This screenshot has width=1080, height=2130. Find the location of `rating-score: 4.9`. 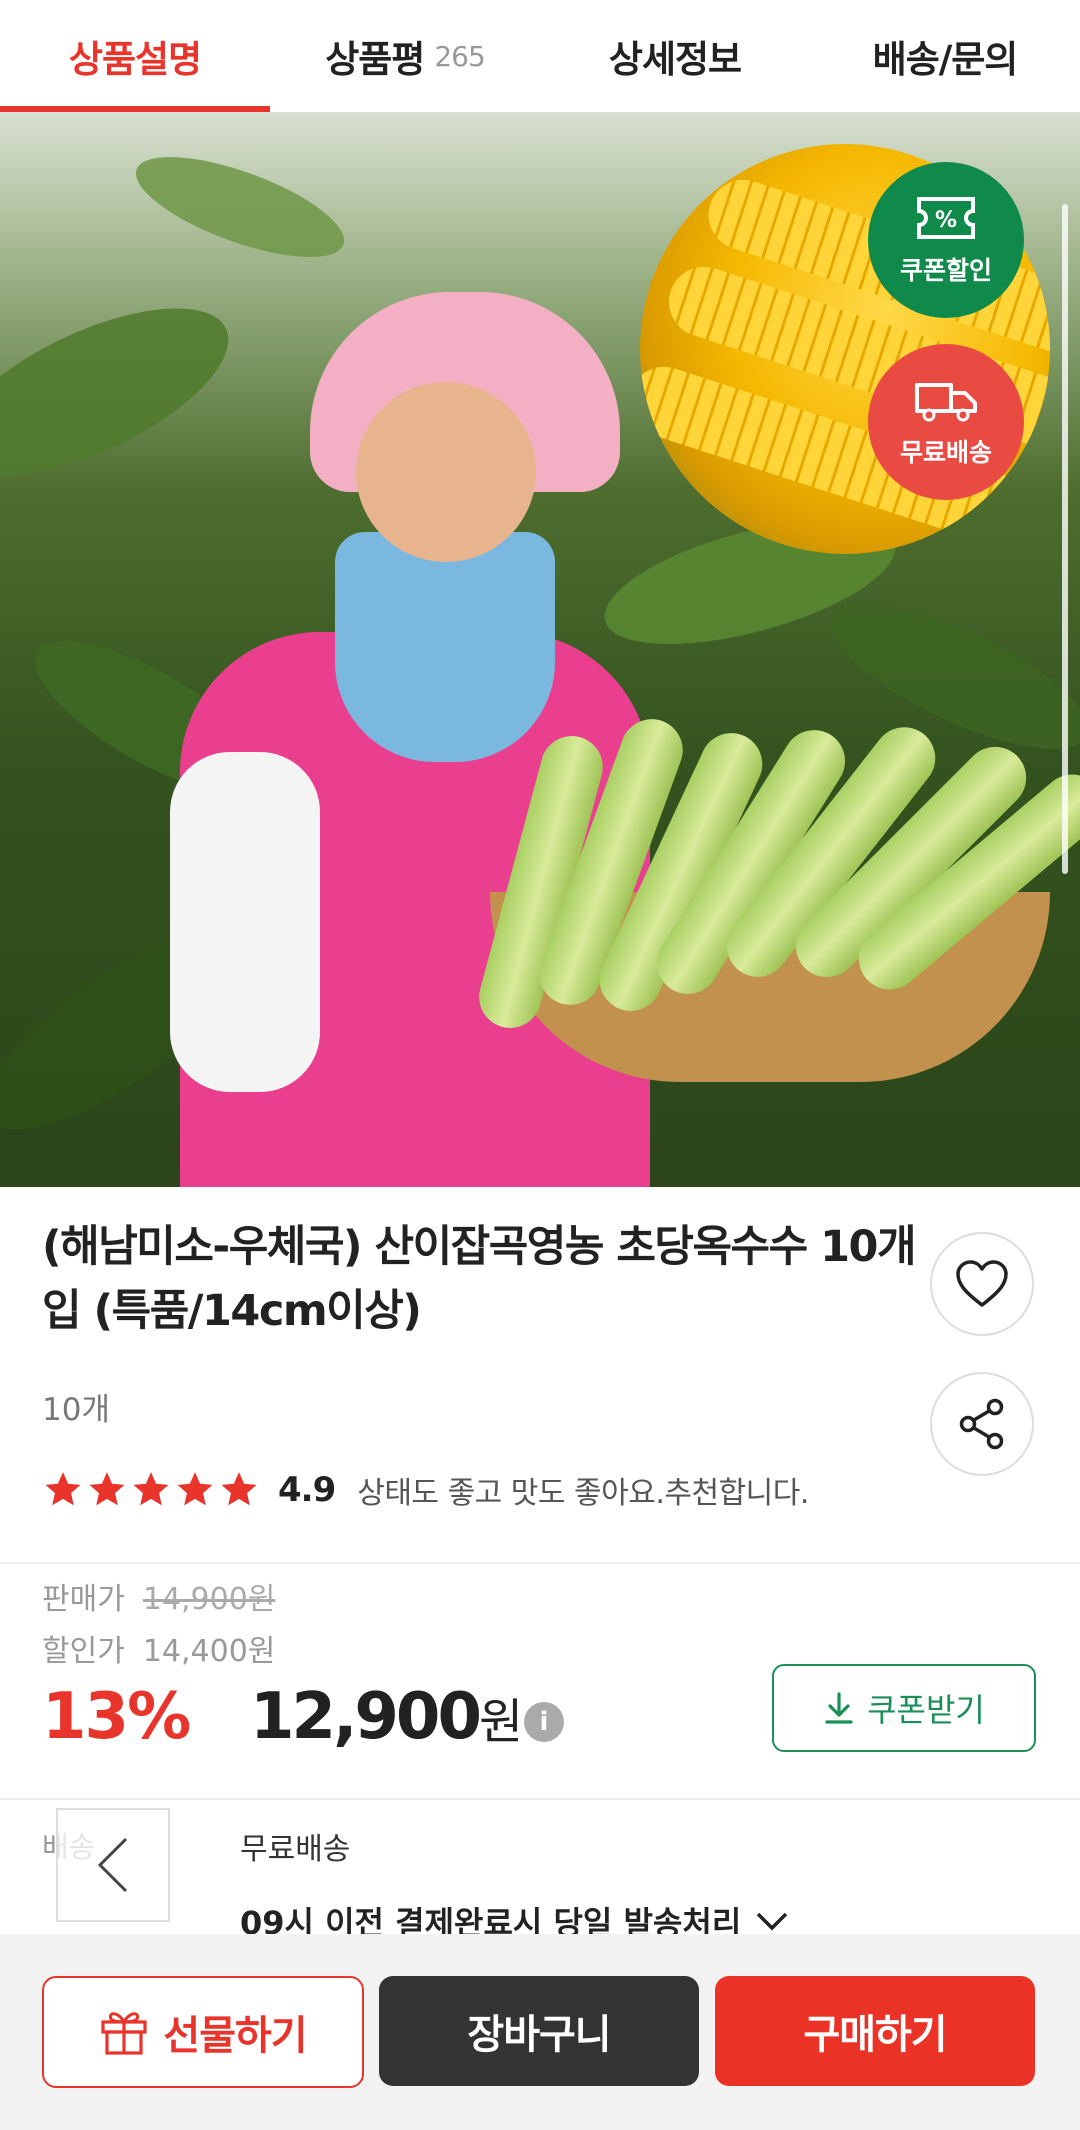

rating-score: 4.9 is located at coordinates (307, 1490).